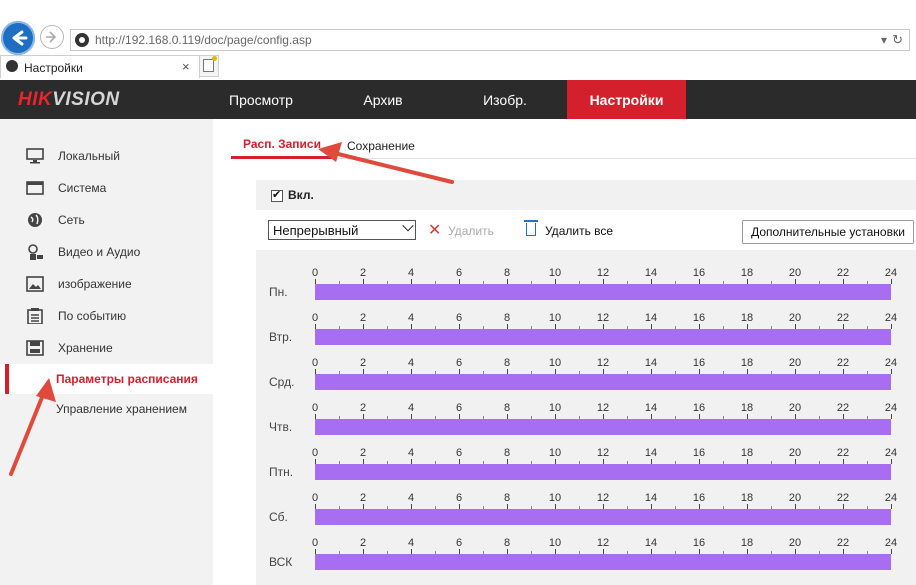 Image resolution: width=916 pixels, height=585 pixels. I want to click on sidebar-item-system: Система, so click(106, 188).